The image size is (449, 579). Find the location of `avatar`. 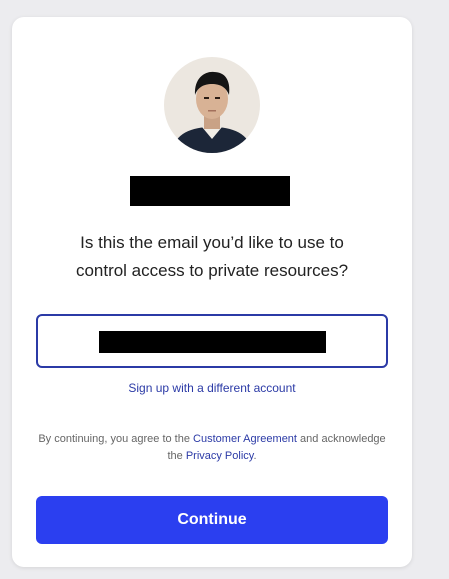

avatar is located at coordinates (212, 105).